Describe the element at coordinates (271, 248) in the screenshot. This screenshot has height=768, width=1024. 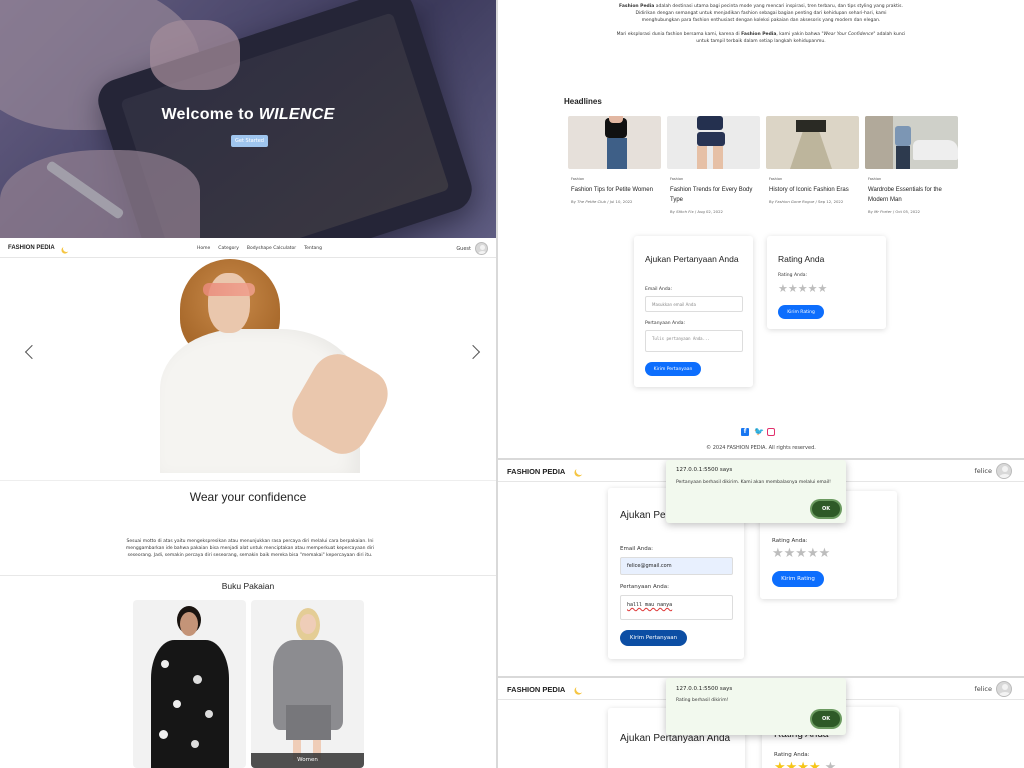
I see `nav-bodyshape-calculator: Bodyshape Calculator` at that location.